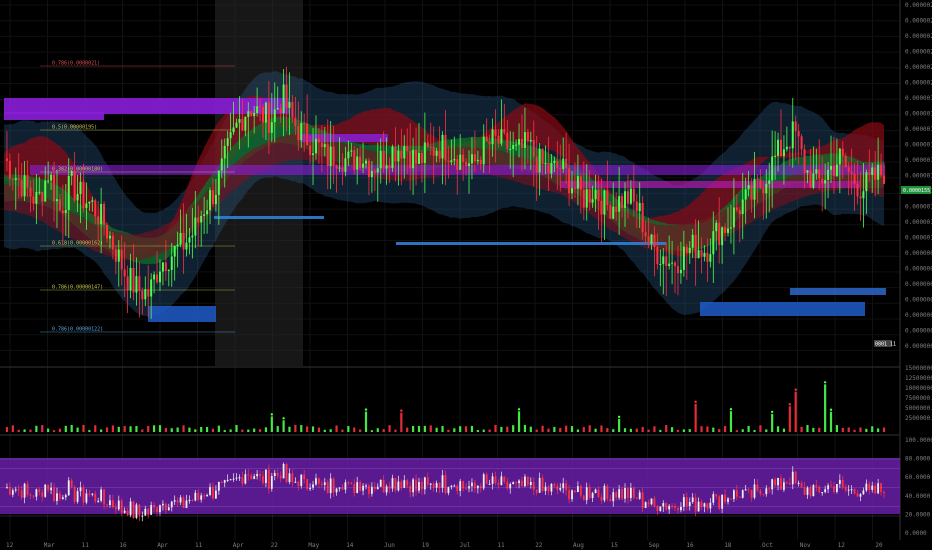 The width and height of the screenshot is (932, 550). Describe the element at coordinates (450, 486) in the screenshot. I see `rsi-band-background` at that location.